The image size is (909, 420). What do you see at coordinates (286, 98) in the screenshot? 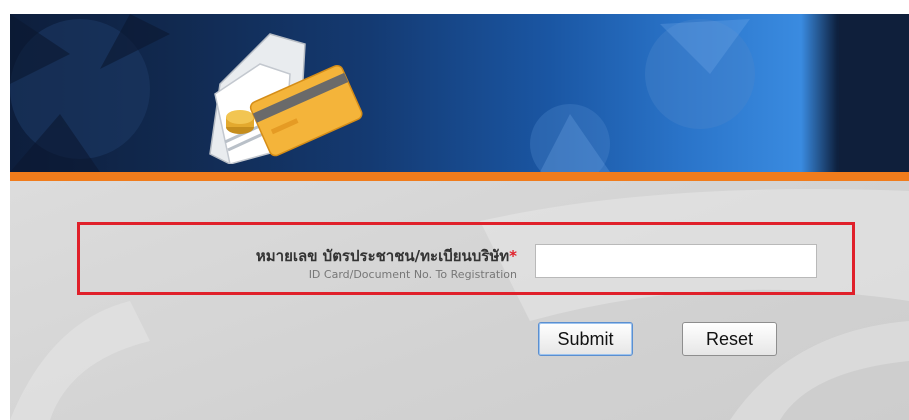
I see `credit-card-icon` at bounding box center [286, 98].